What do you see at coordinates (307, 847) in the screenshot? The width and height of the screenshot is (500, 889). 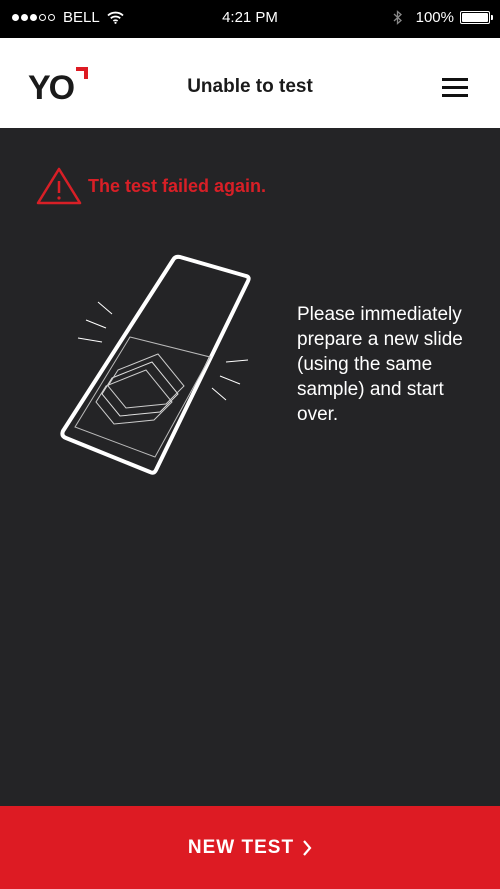 I see `chevron-right-icon` at bounding box center [307, 847].